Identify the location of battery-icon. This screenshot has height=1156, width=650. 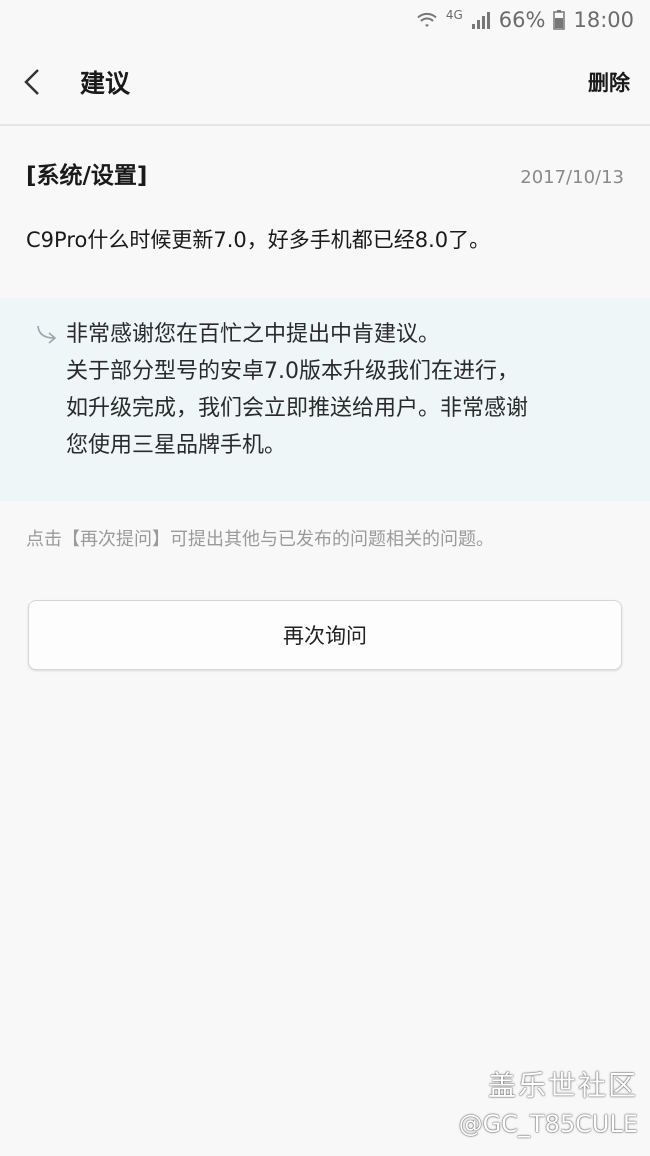
(559, 20).